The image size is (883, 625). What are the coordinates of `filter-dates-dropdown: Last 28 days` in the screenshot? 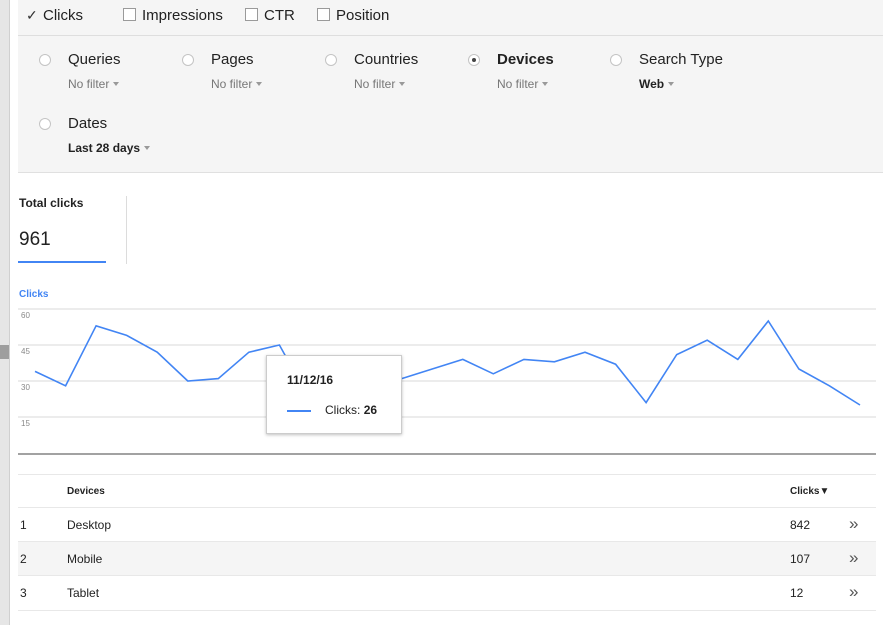 It's located at (109, 148).